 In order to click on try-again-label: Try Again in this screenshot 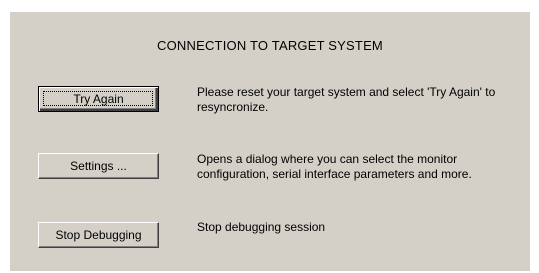, I will do `click(98, 99)`.